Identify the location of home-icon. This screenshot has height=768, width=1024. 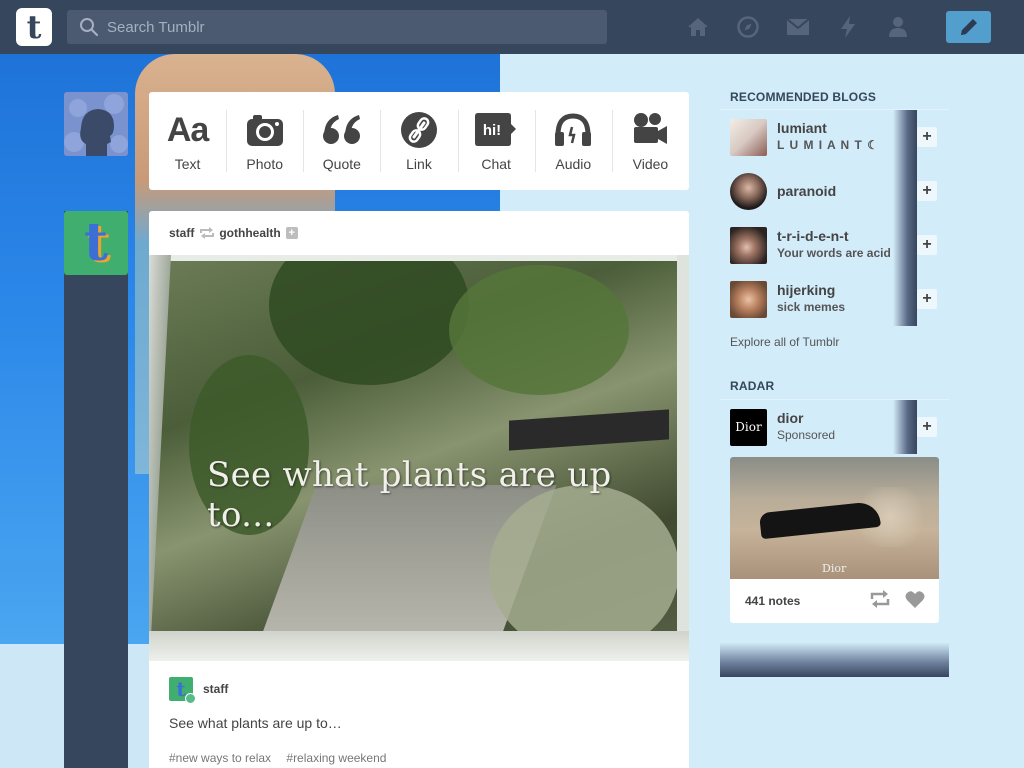
(698, 27).